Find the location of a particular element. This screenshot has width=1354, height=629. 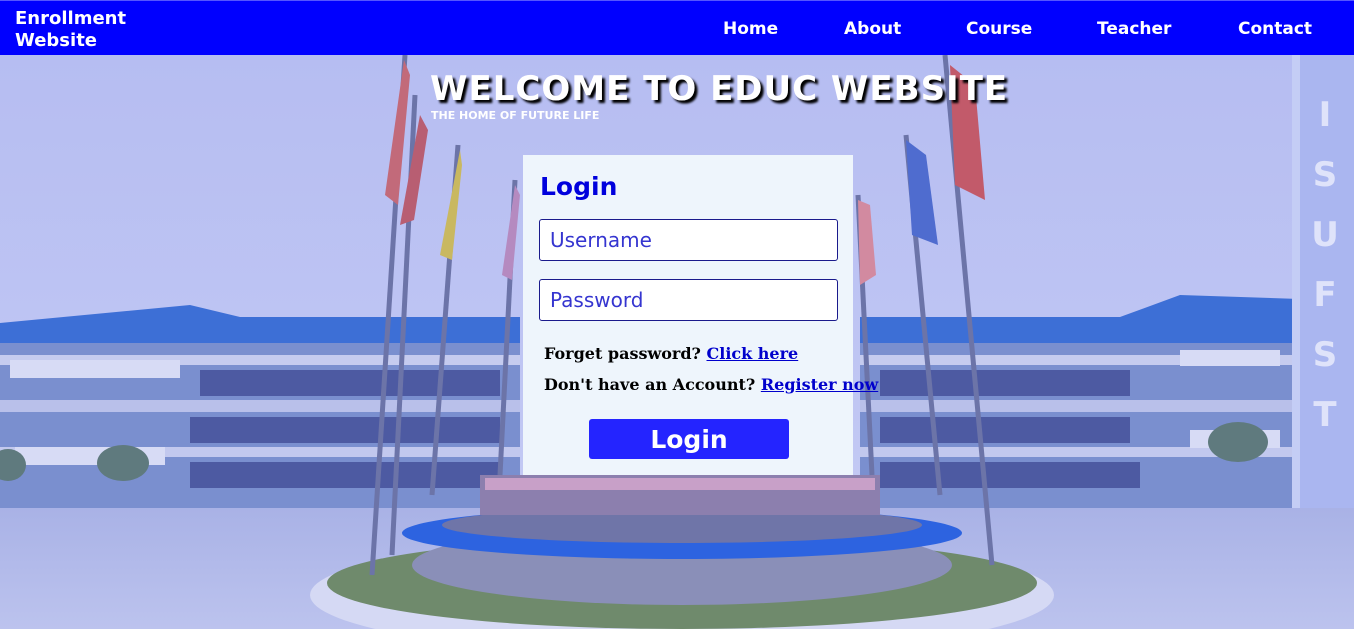

brand-line-1: Enrollment is located at coordinates (71, 18).